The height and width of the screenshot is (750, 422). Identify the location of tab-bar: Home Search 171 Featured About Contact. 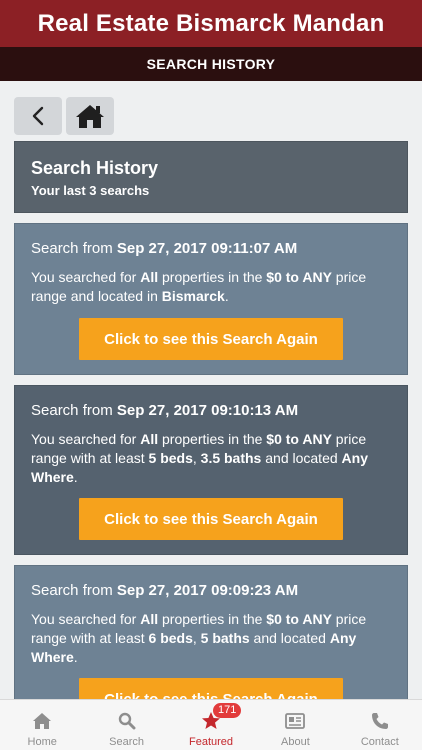
(211, 724).